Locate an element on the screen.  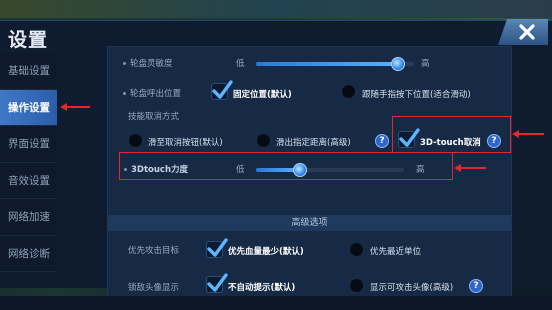
game-hud-strip is located at coordinates (276, 9).